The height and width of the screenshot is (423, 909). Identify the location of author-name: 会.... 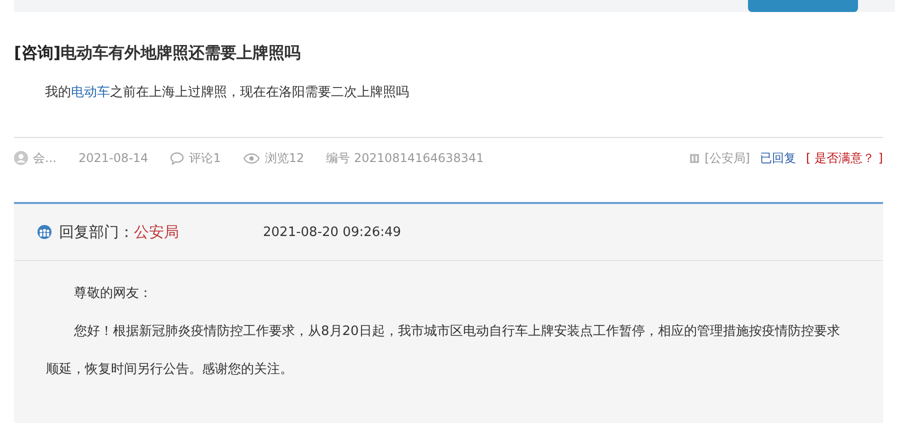
(44, 158).